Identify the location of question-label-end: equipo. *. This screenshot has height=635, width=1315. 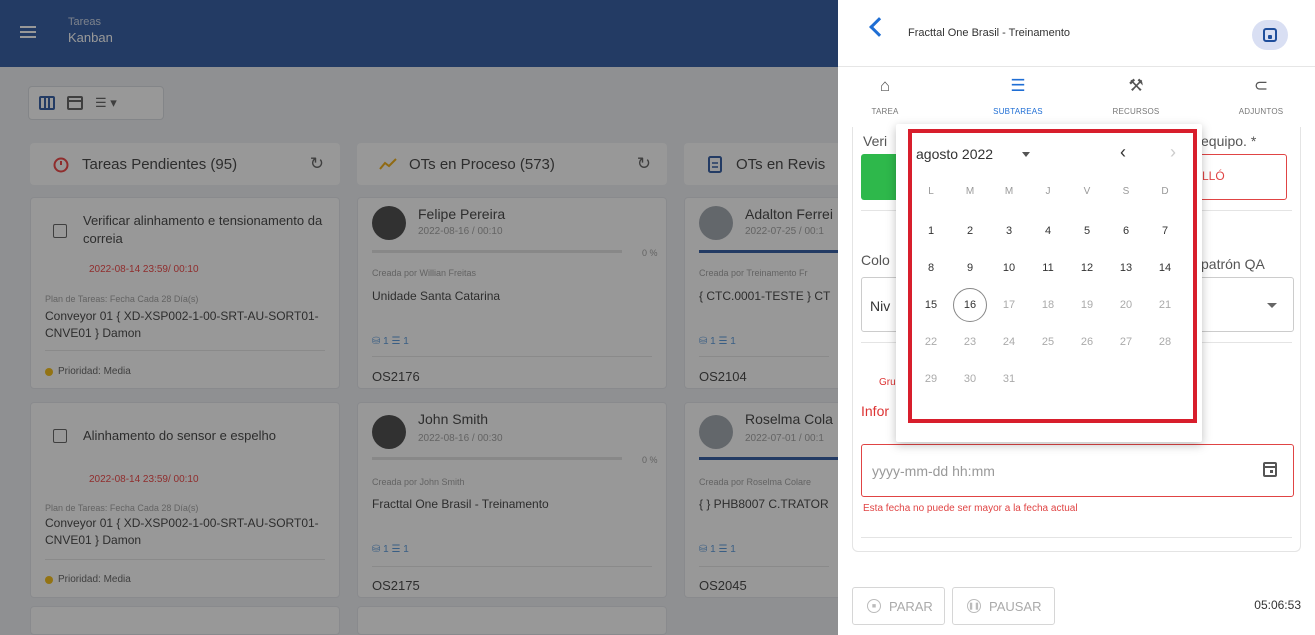
(1229, 141).